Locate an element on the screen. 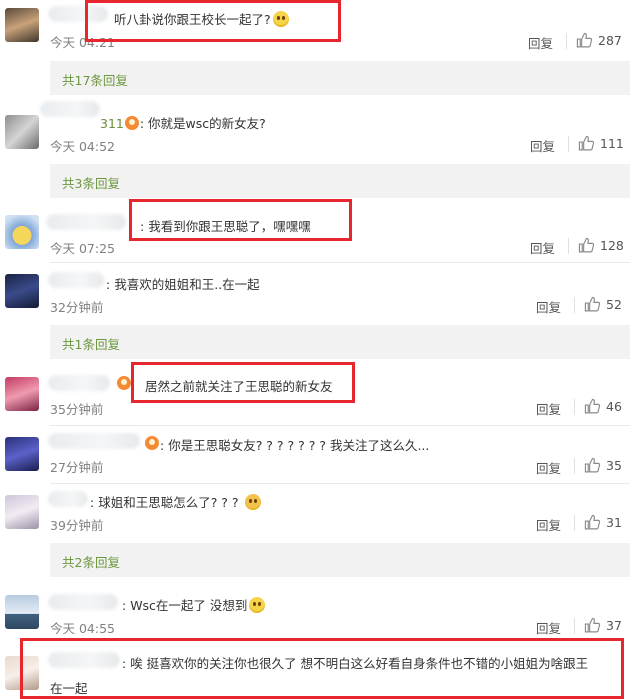 Image resolution: width=640 pixels, height=699 pixels. comment-time: 今天 04:55 is located at coordinates (82, 628).